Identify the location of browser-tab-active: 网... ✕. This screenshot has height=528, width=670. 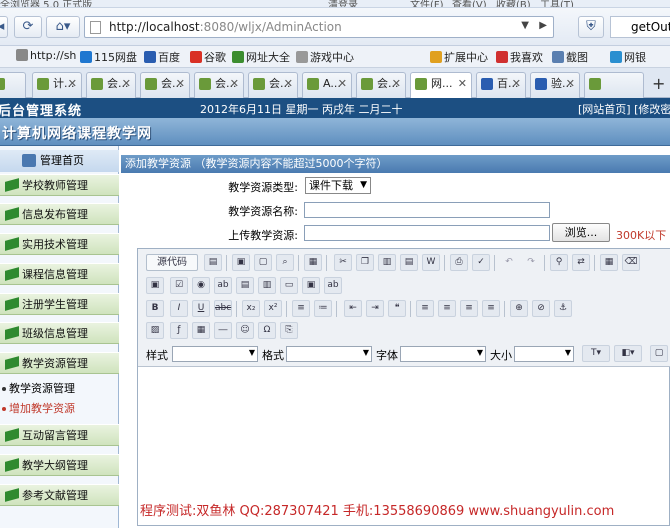
(441, 85).